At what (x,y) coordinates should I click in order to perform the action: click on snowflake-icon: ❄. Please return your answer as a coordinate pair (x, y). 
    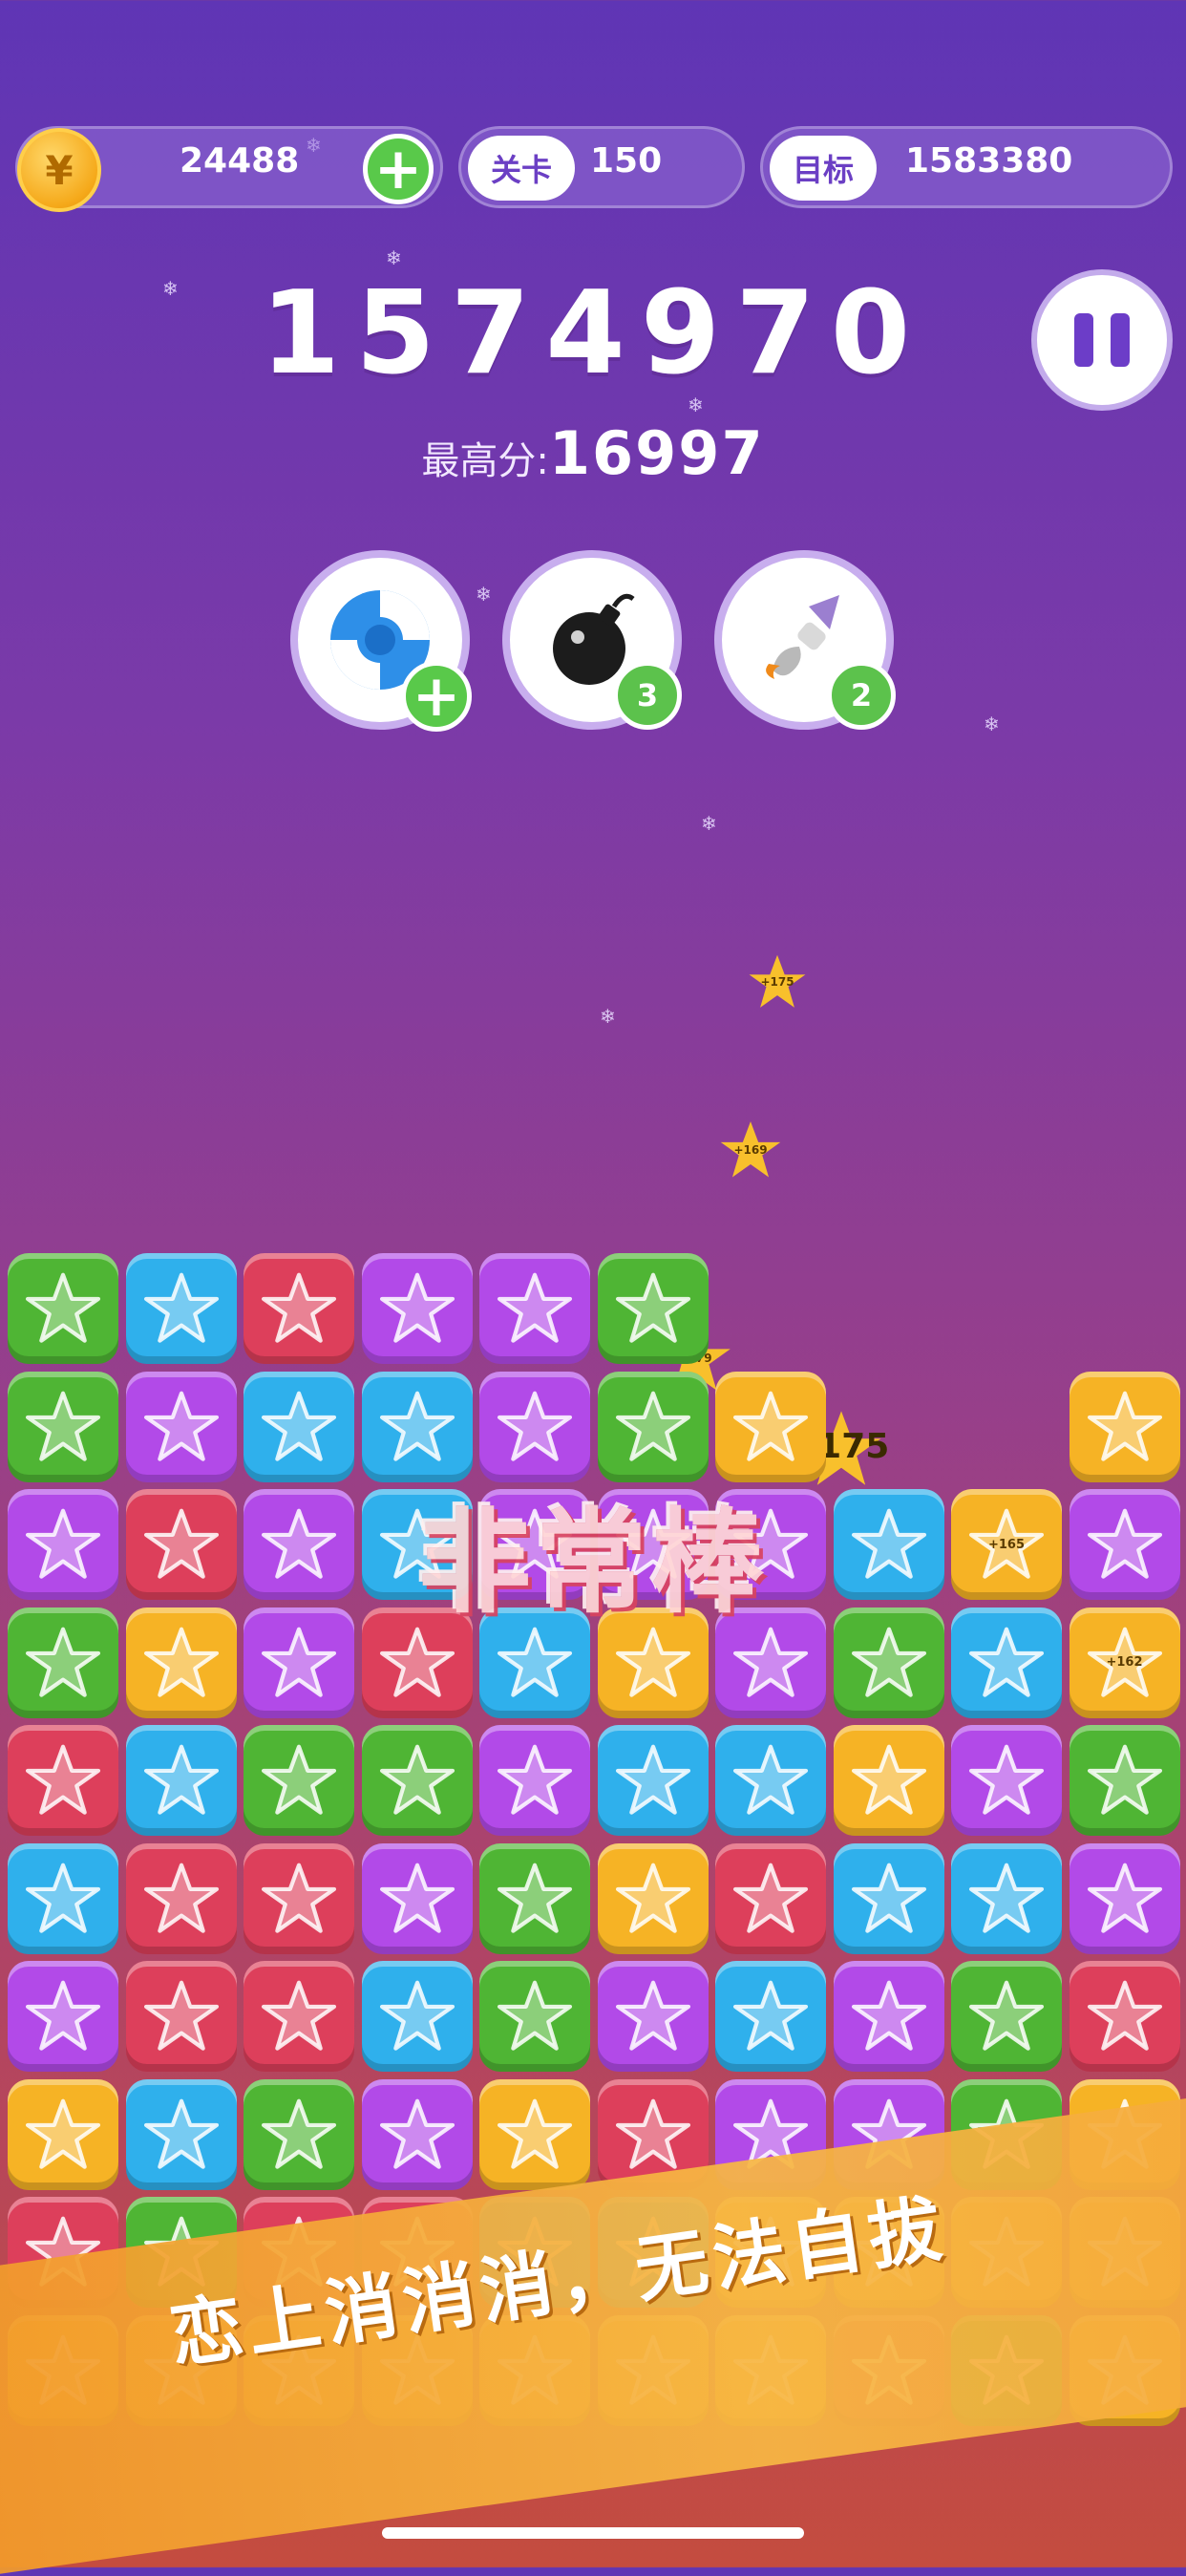
    Looking at the image, I should click on (394, 257).